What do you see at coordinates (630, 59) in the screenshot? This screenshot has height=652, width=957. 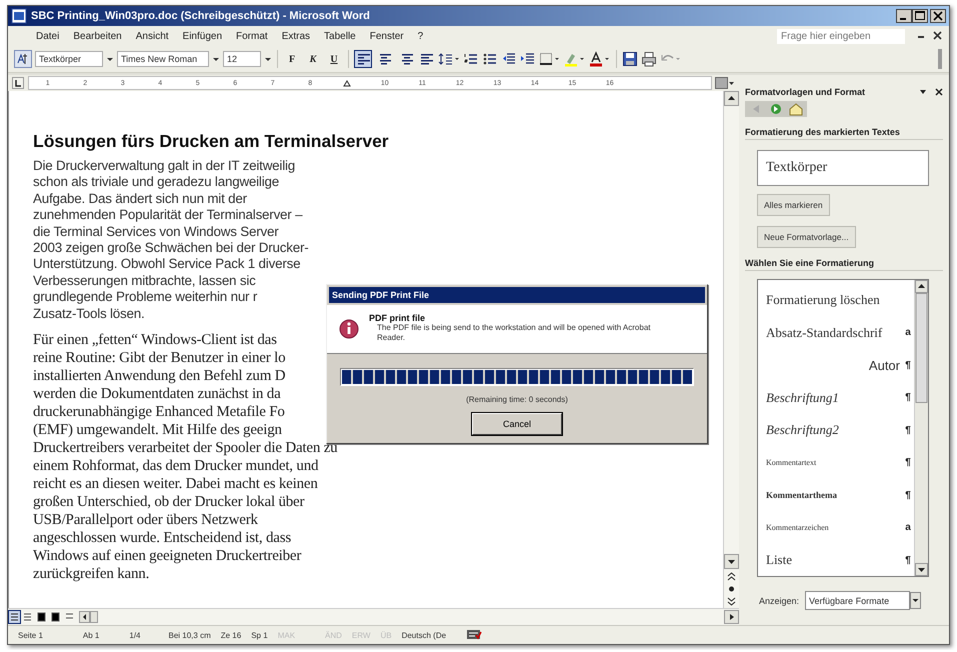 I see `save-icon` at bounding box center [630, 59].